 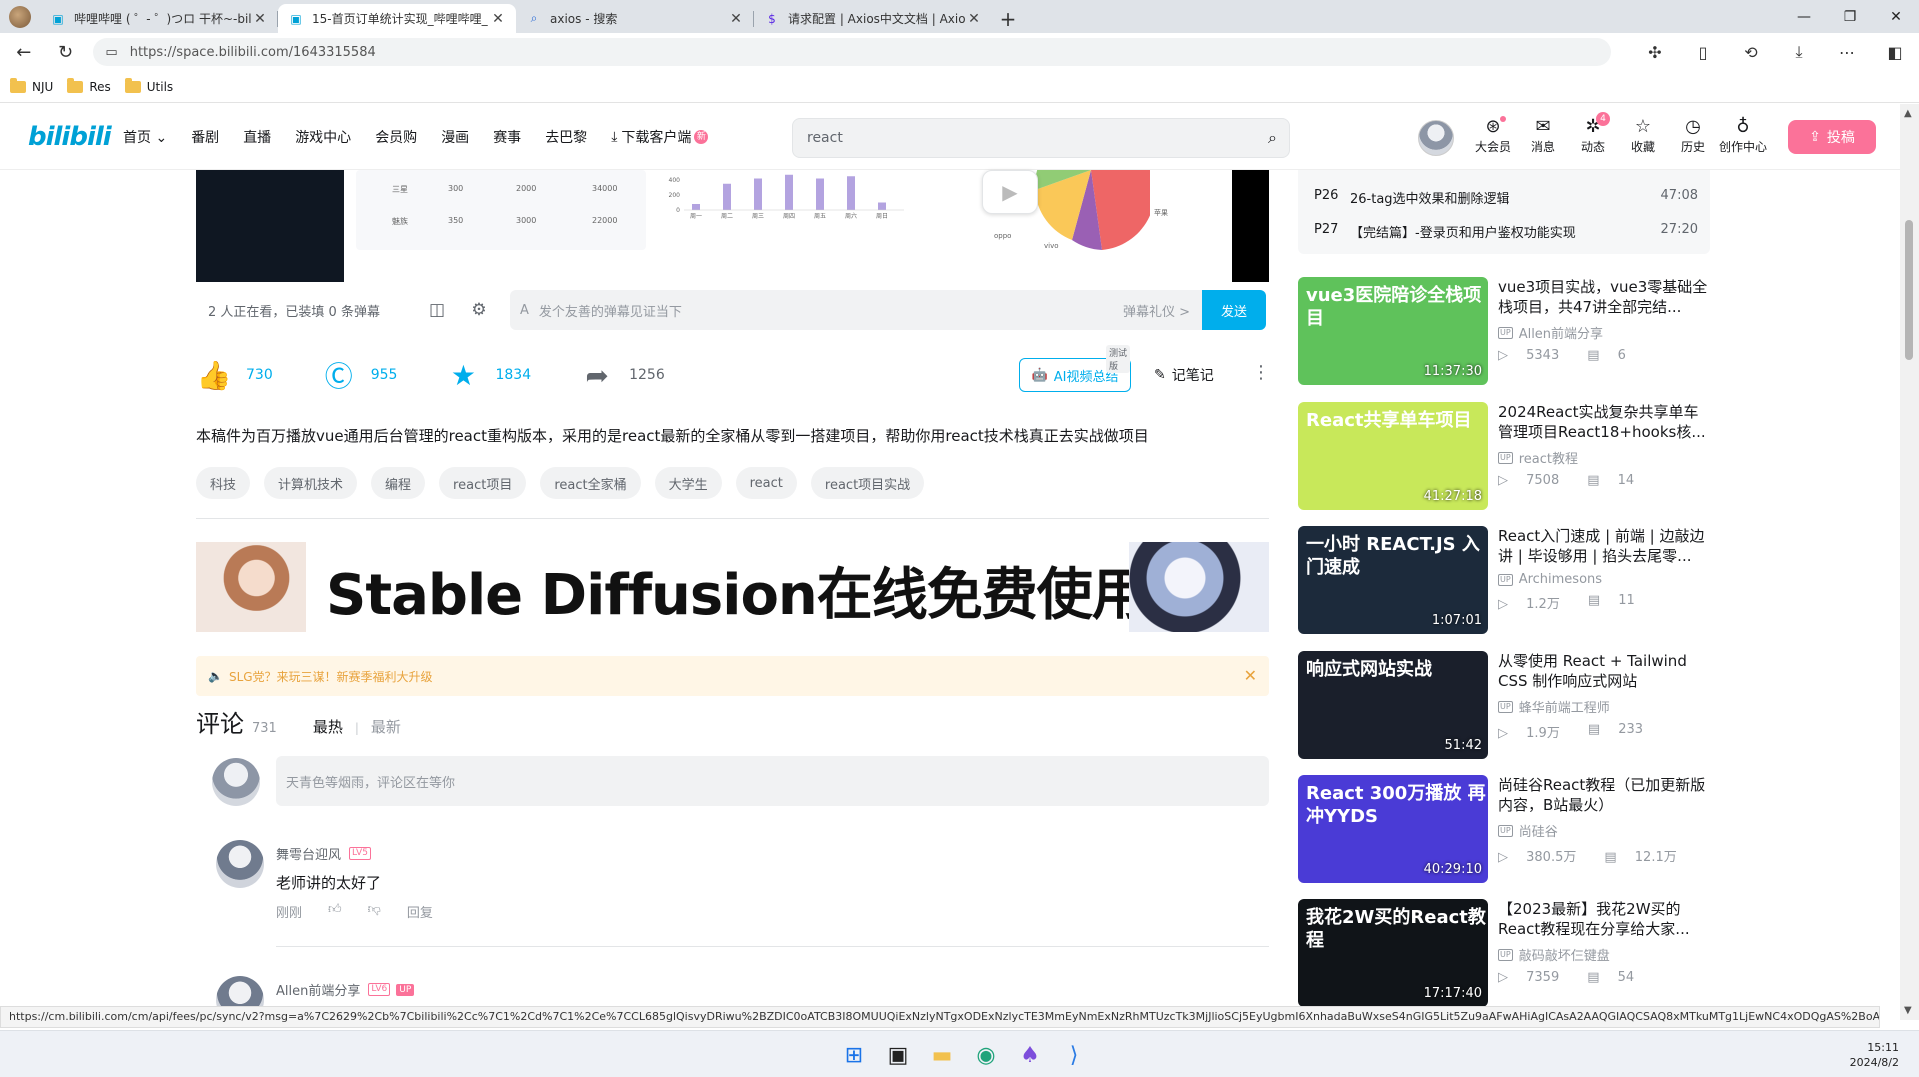 What do you see at coordinates (660, 137) in the screenshot?
I see `nav-download-client: ⤓ 下载客户端 新` at bounding box center [660, 137].